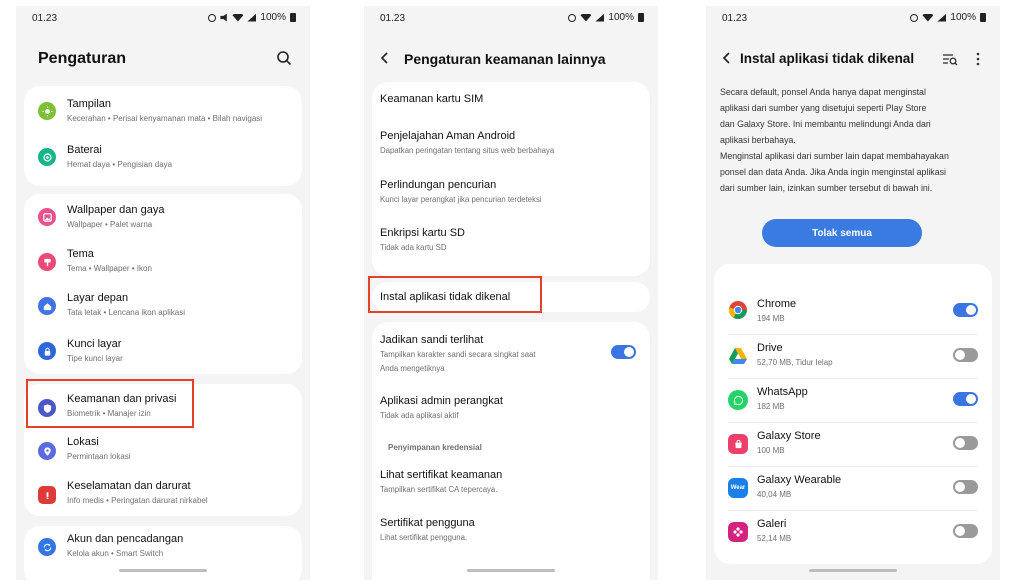 This screenshot has height=587, width=1024. I want to click on item-sim-security: Keamanan kartu SIM, so click(511, 99).